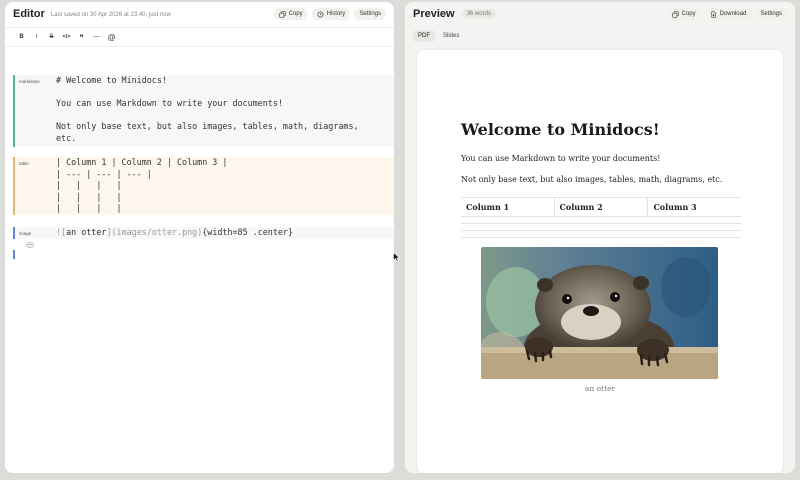 Image resolution: width=800 pixels, height=480 pixels. I want to click on mention-icon: @, so click(111, 37).